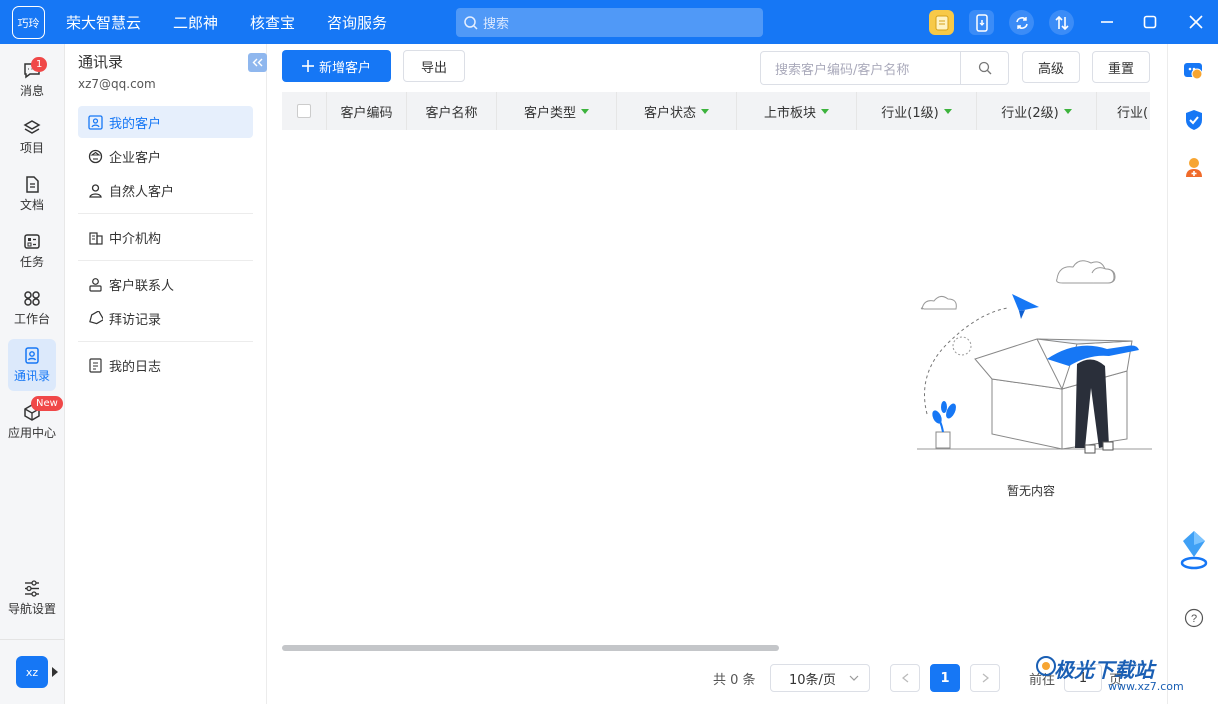  What do you see at coordinates (32, 598) in the screenshot?
I see `nav-settings: 导航设置` at bounding box center [32, 598].